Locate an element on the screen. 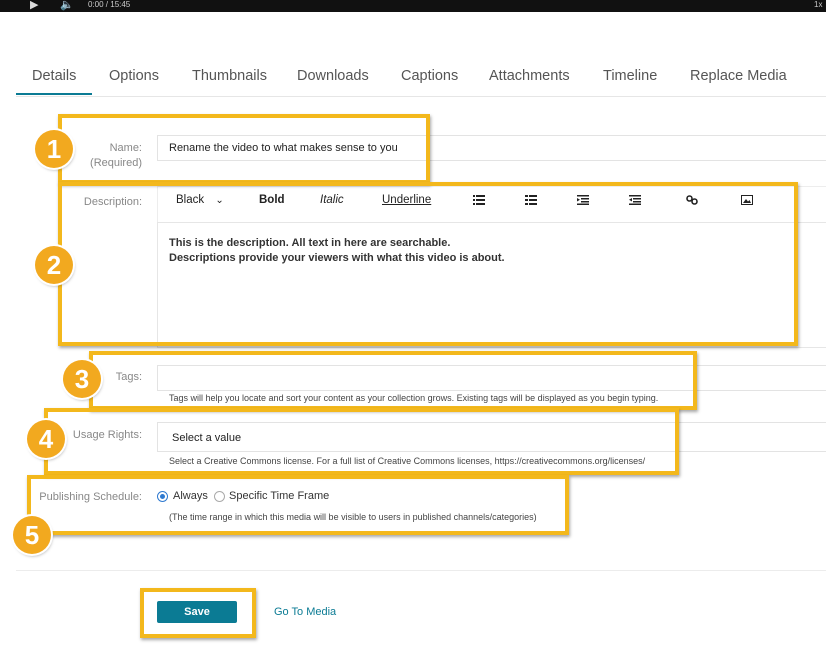 This screenshot has height=668, width=826. tab-replace-media: Replace Media is located at coordinates (738, 76).